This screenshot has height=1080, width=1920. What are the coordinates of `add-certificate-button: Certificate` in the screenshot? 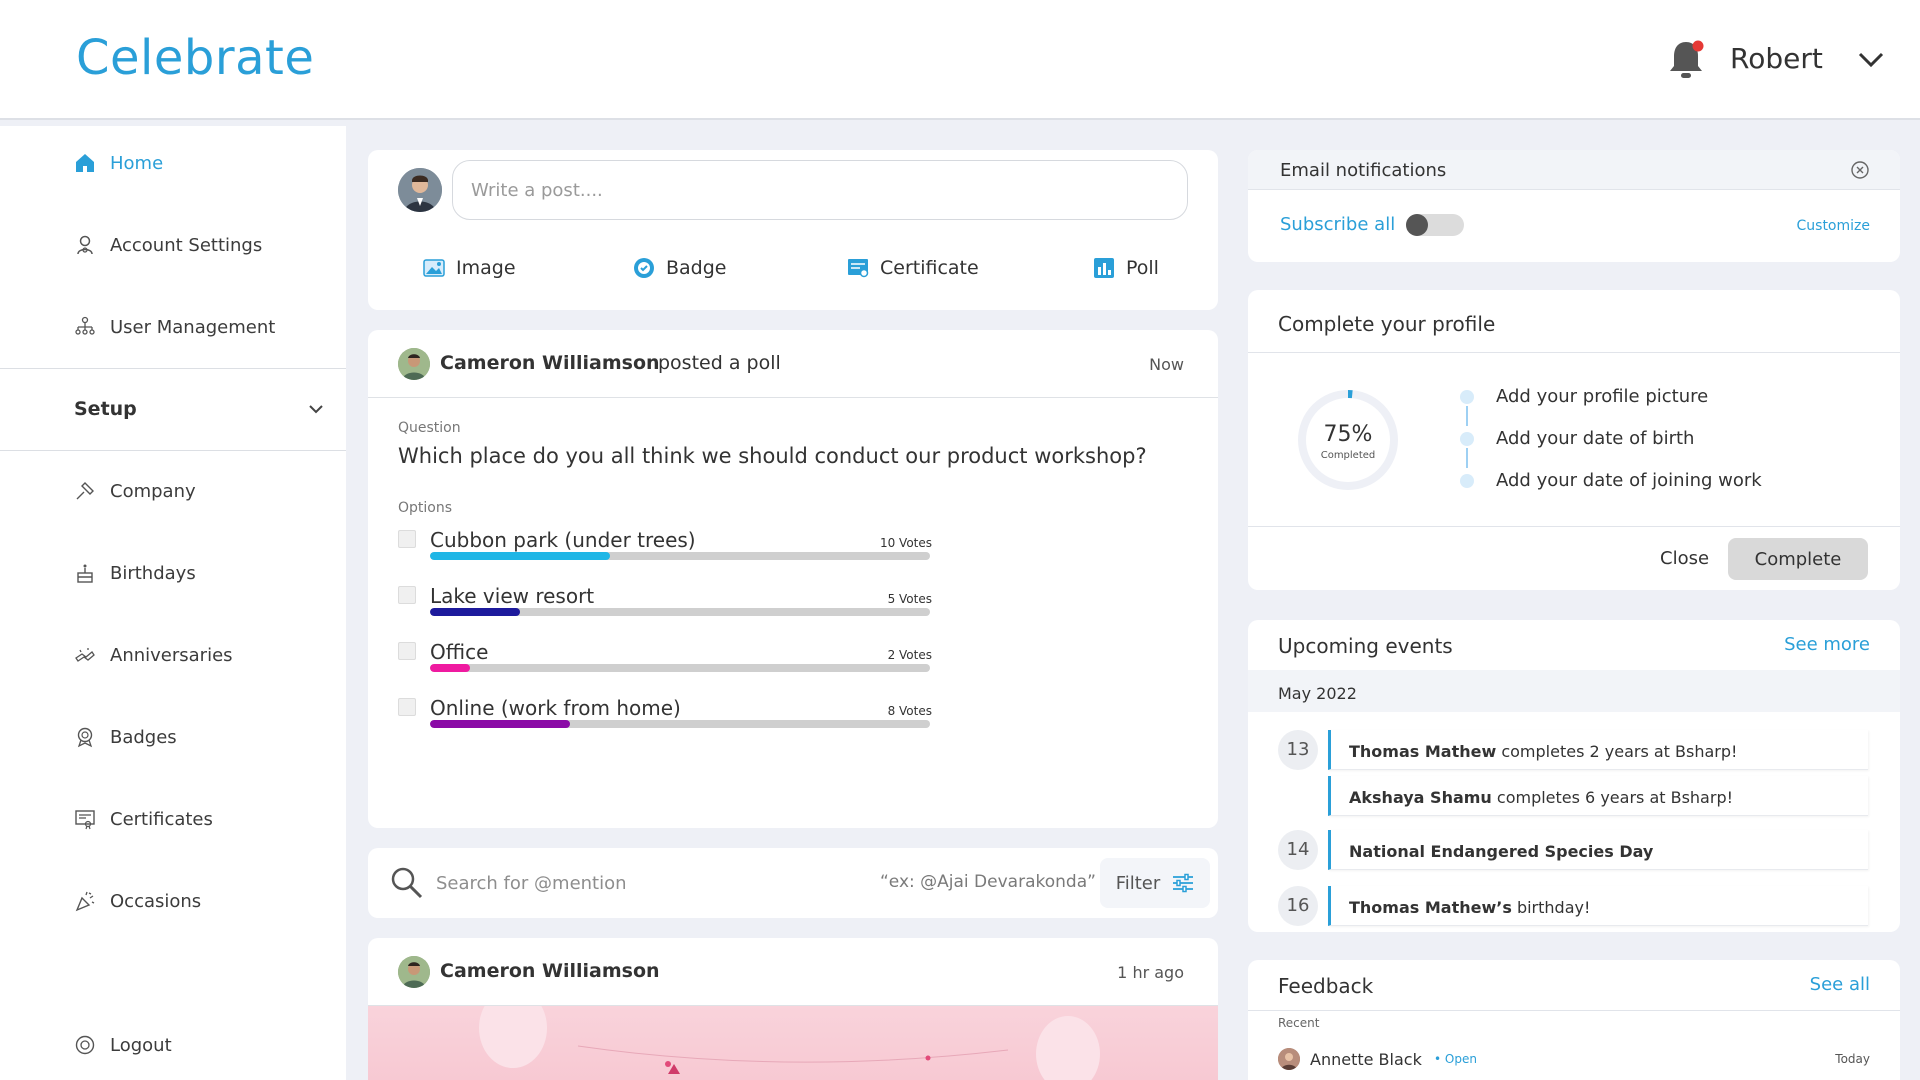 It's located at (912, 268).